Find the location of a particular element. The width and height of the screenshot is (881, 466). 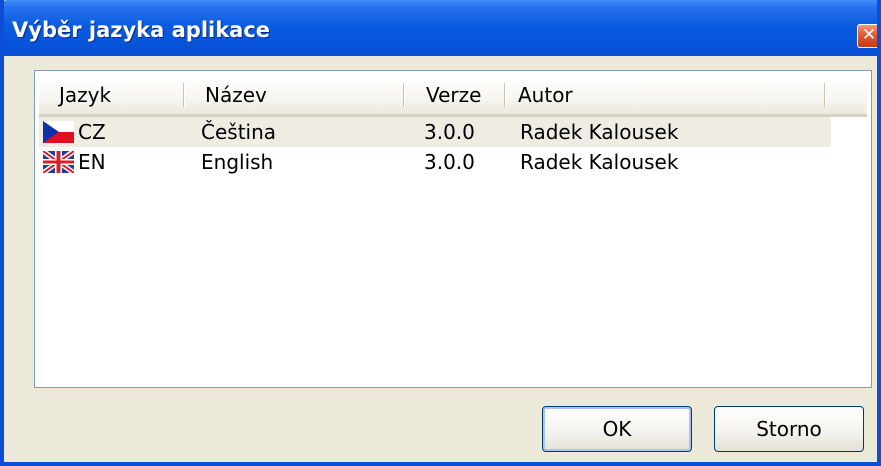

column-header-author: Autor is located at coordinates (545, 94).